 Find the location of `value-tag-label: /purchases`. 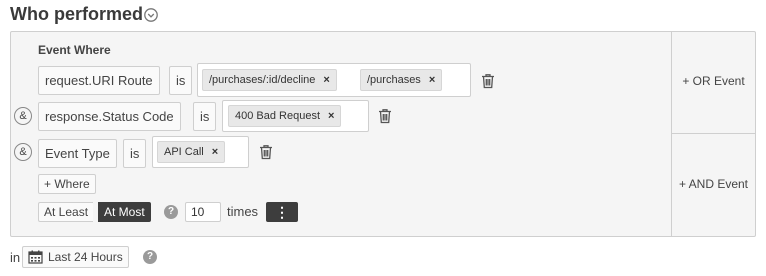

value-tag-label: /purchases is located at coordinates (394, 80).